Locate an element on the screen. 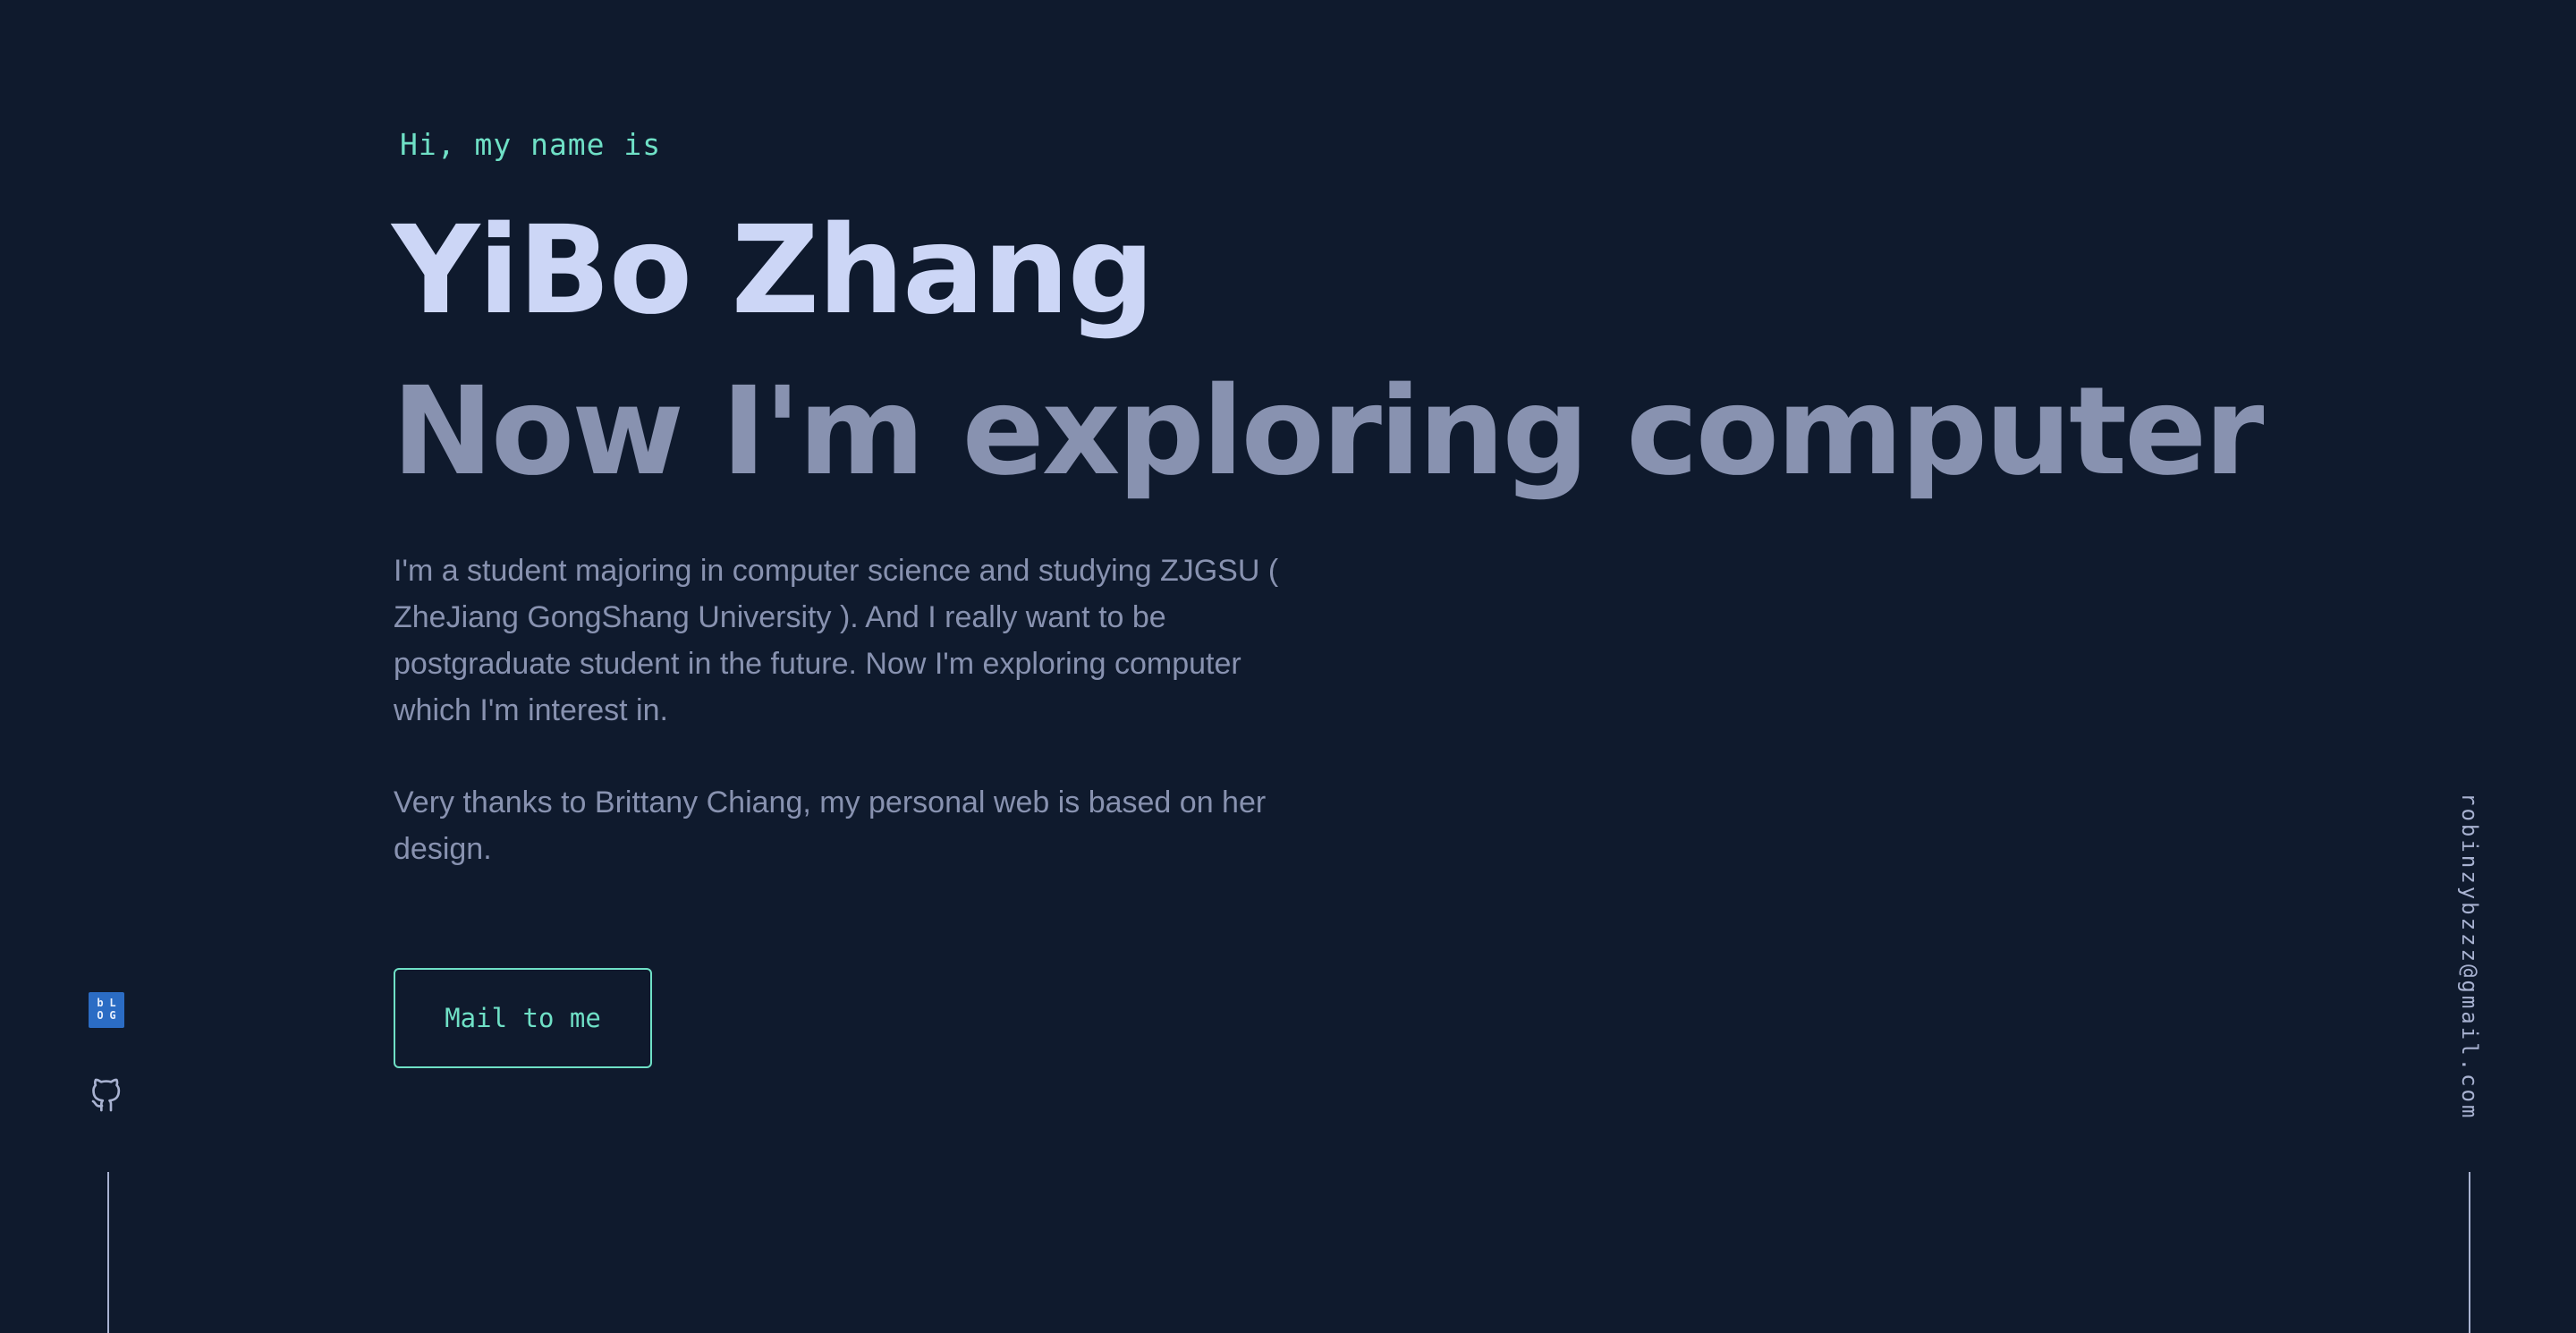 Image resolution: width=2576 pixels, height=1333 pixels. blog-icon: bLOG is located at coordinates (106, 1010).